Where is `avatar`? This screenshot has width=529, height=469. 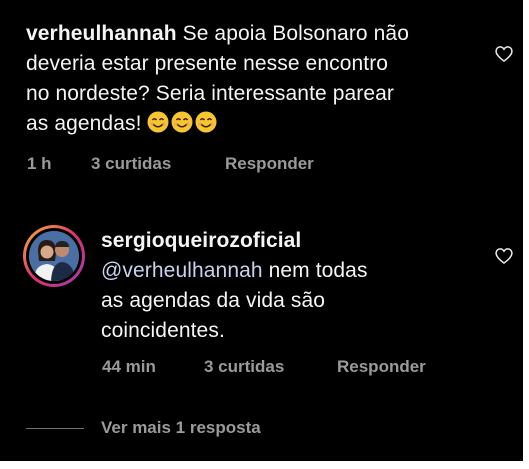
avatar is located at coordinates (54, 256).